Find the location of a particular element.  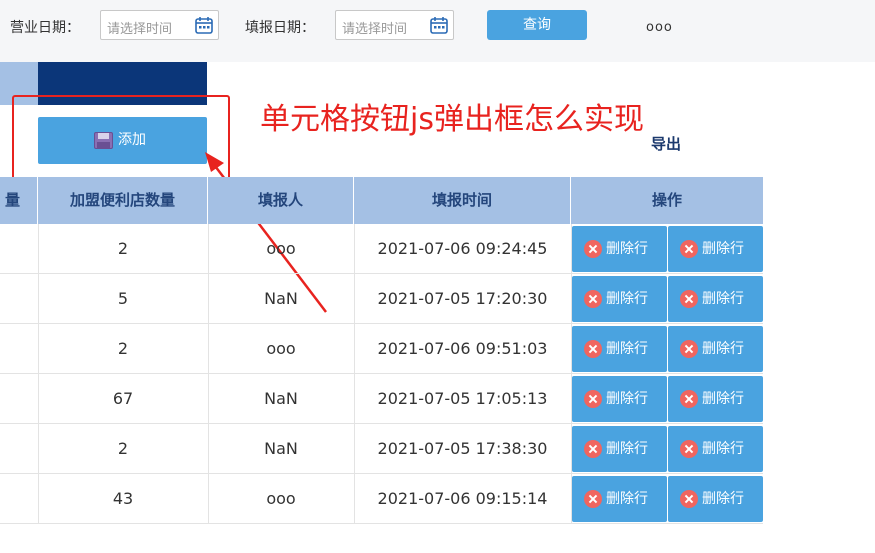

column-header-store-count: 加盟便利店数量 is located at coordinates (123, 200).